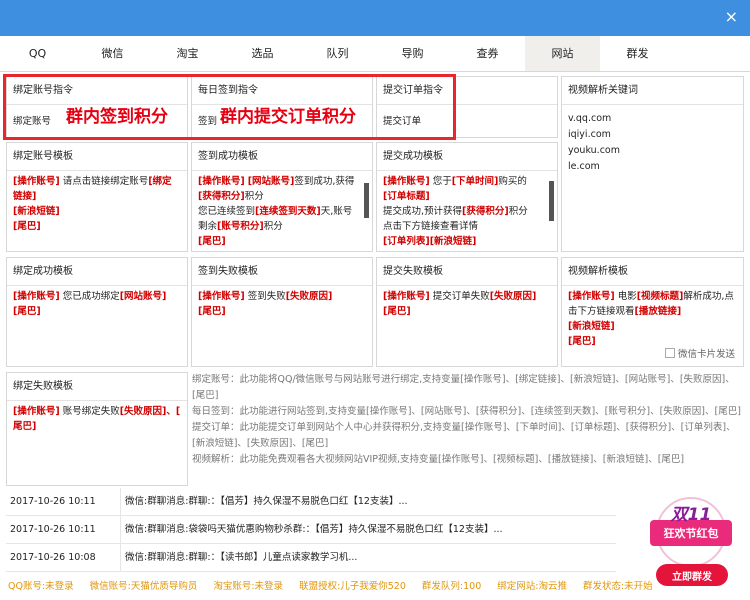  Describe the element at coordinates (467, 157) in the screenshot. I see `order-success-template-label: 提交成功模板` at that location.